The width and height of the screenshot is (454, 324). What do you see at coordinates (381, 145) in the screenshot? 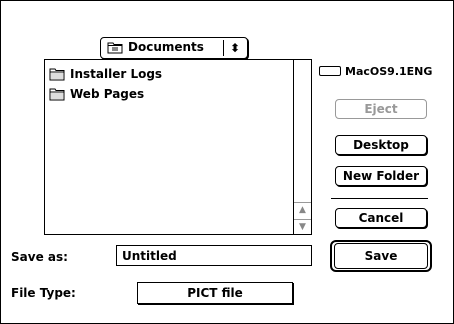
I see `desktop-button: Desktop` at bounding box center [381, 145].